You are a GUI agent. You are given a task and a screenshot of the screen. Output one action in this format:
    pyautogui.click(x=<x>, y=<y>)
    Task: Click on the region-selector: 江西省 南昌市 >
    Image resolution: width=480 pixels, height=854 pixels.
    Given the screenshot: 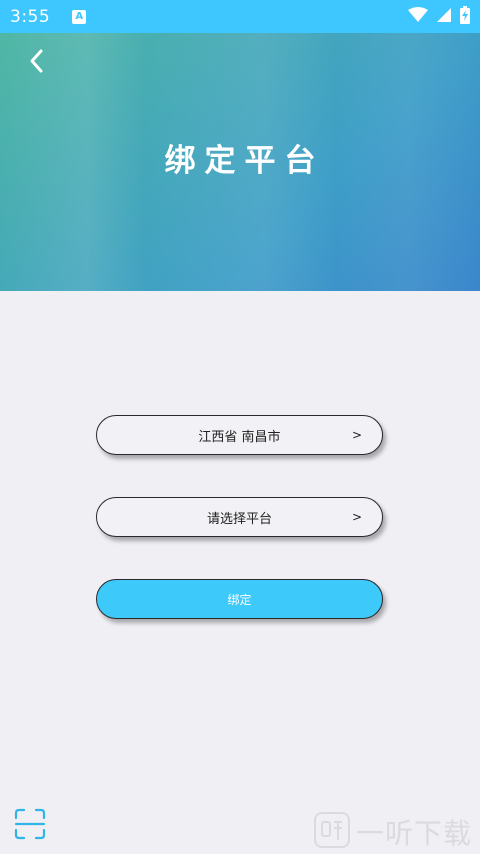 What is the action you would take?
    pyautogui.click(x=239, y=435)
    